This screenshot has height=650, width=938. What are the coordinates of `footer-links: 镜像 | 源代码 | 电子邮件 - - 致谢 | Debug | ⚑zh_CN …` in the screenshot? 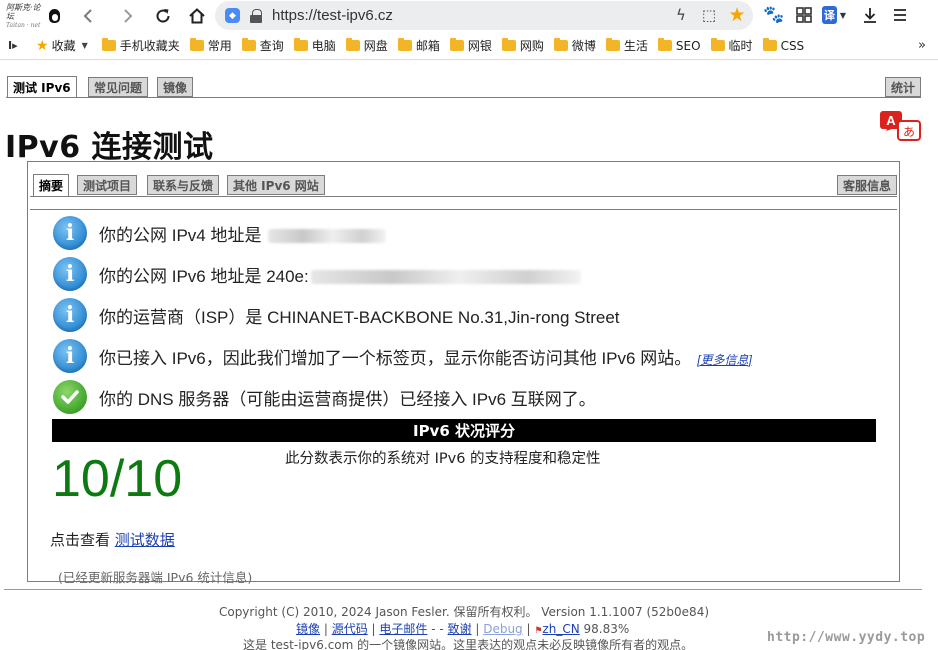 It's located at (463, 629).